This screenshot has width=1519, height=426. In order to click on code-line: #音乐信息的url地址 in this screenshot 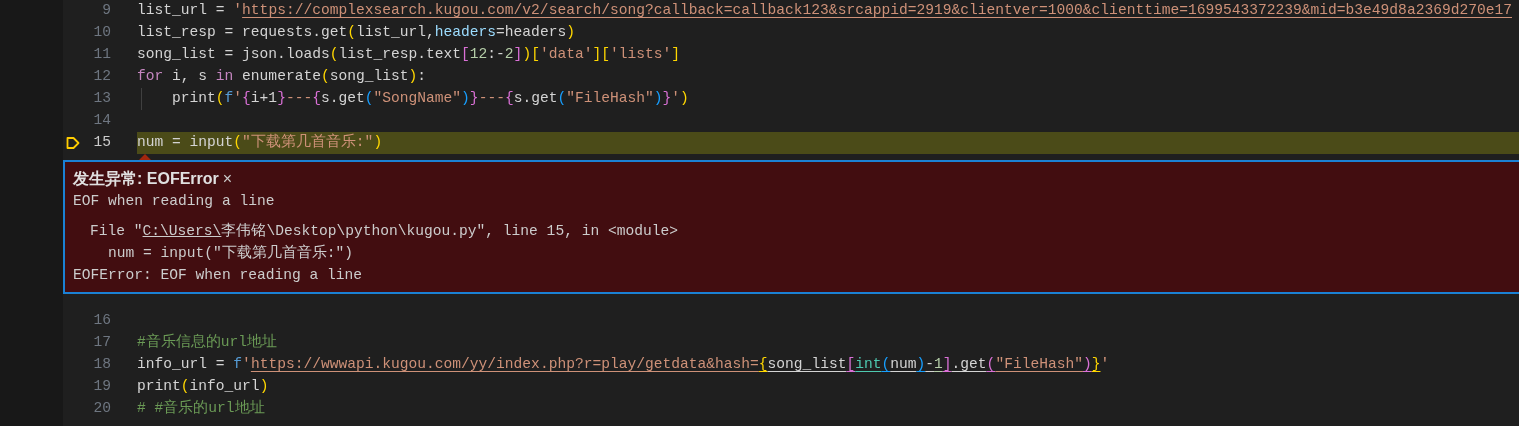, I will do `click(207, 342)`.